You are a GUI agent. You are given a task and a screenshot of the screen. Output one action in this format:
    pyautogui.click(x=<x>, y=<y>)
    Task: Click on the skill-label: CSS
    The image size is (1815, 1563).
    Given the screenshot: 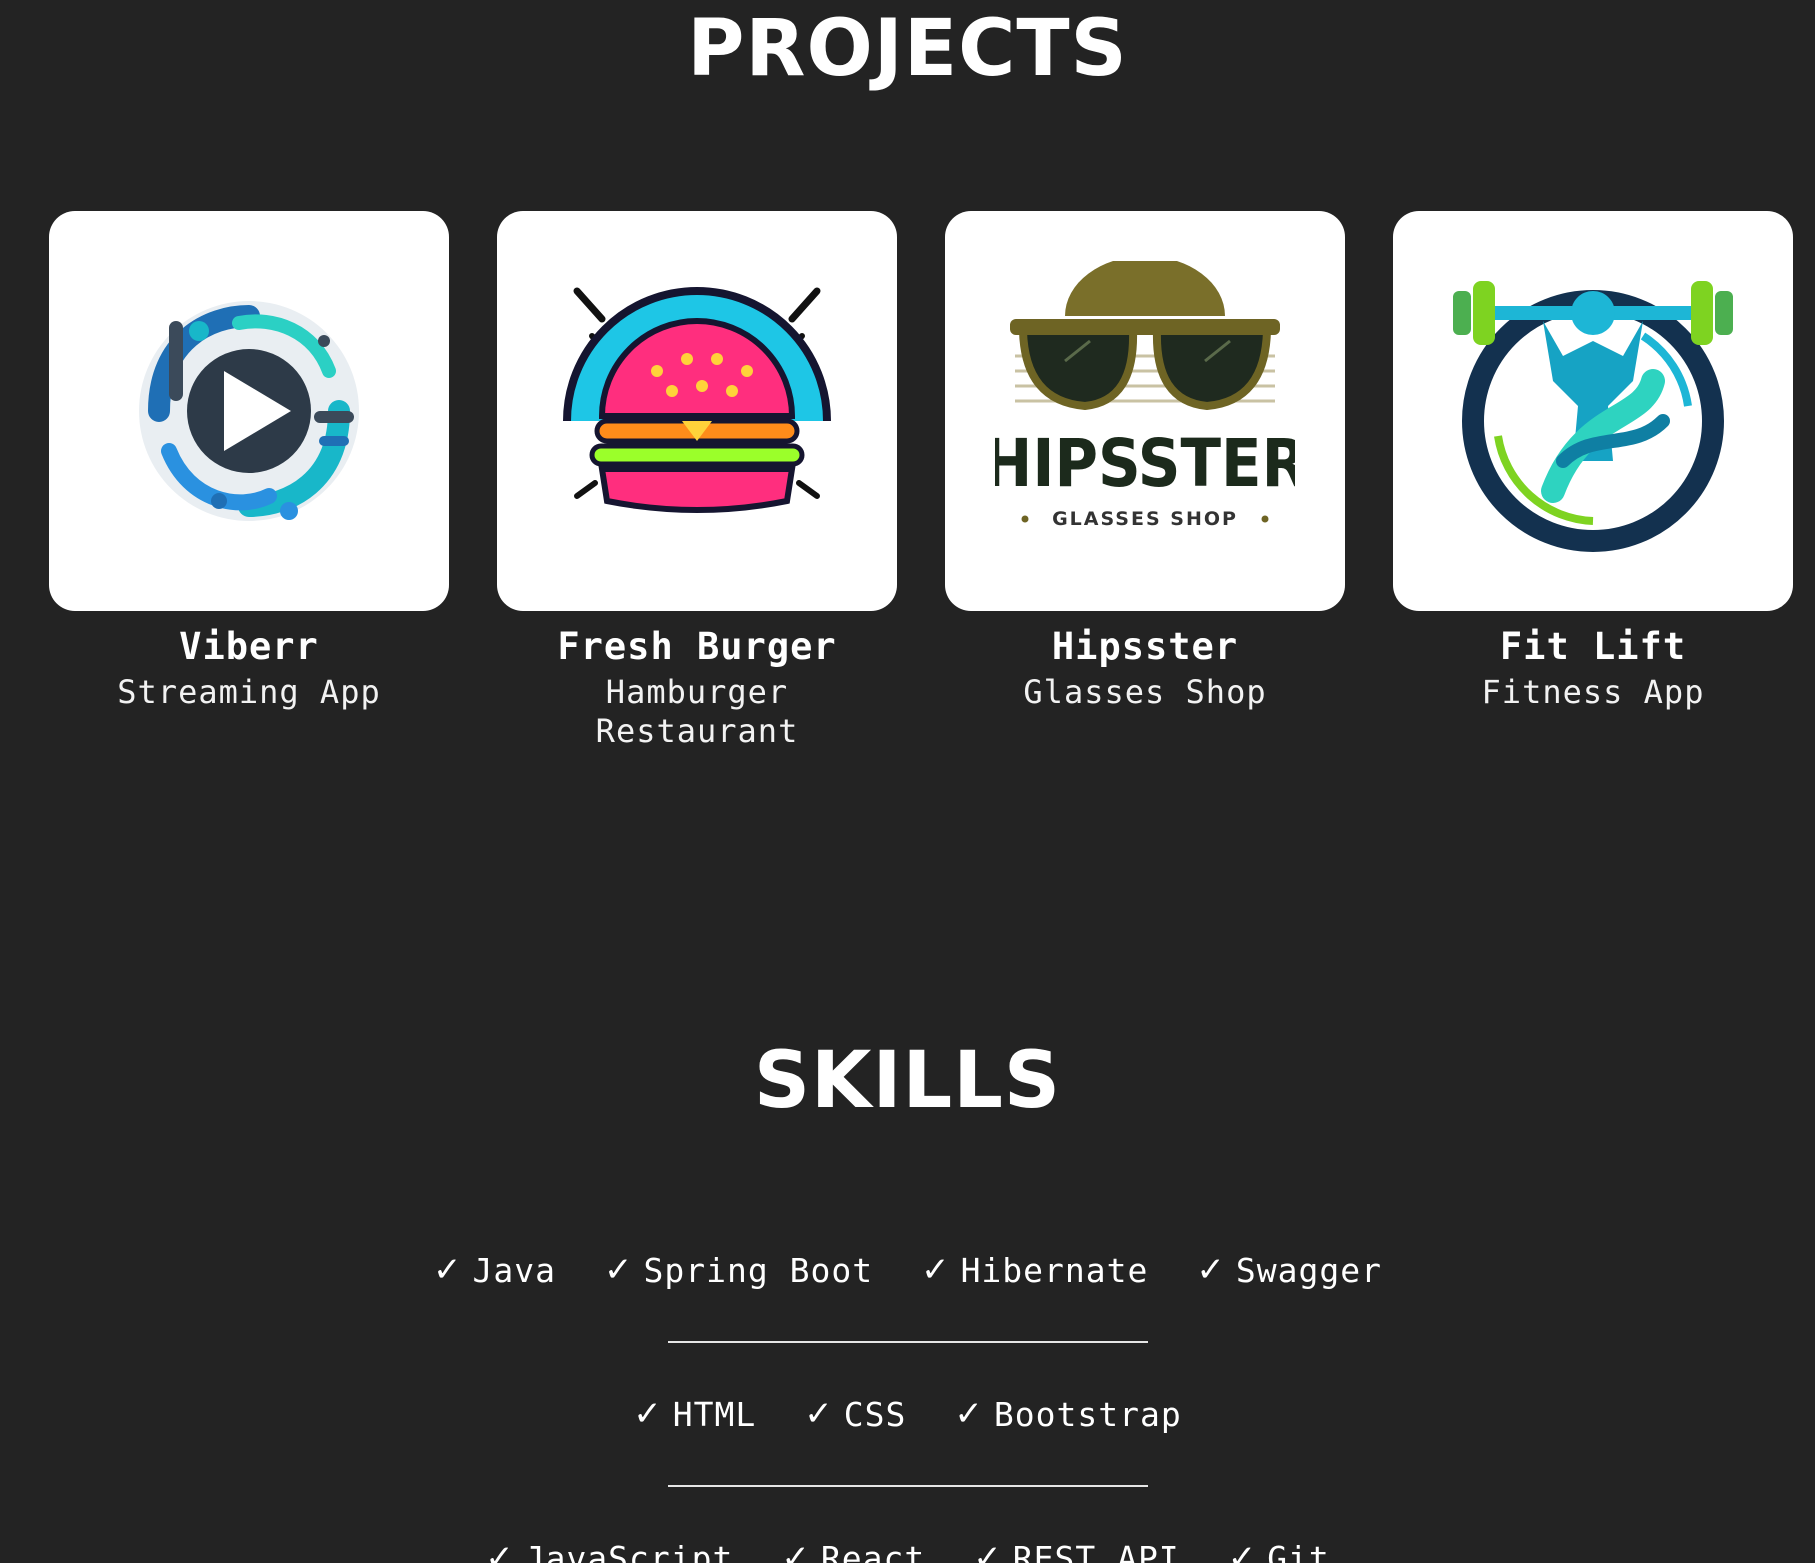 What is the action you would take?
    pyautogui.click(x=875, y=1414)
    